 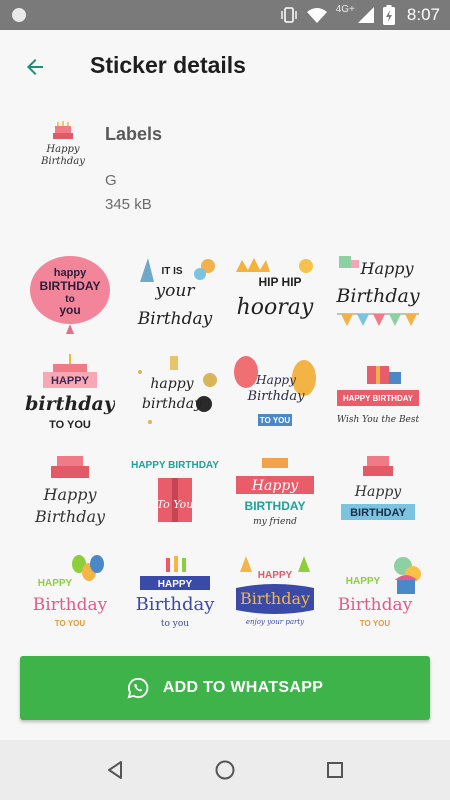 What do you see at coordinates (172, 384) in the screenshot?
I see `sticker-6-text-1: happy` at bounding box center [172, 384].